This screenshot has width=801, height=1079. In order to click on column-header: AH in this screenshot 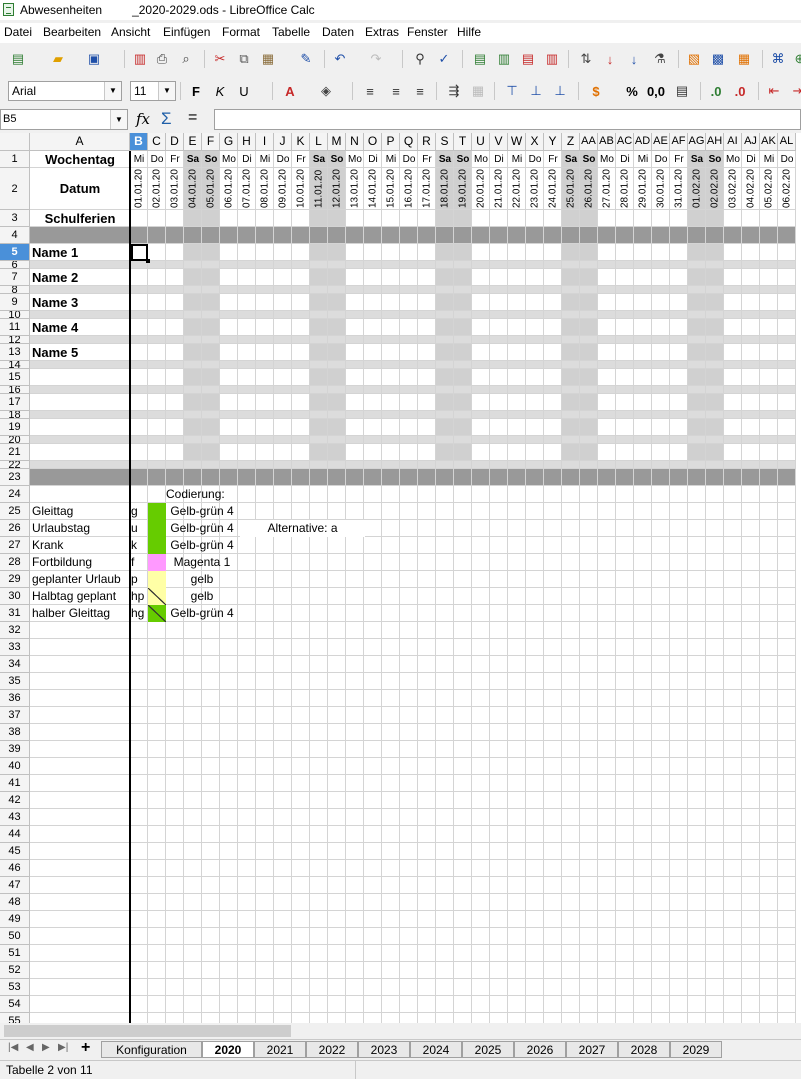, I will do `click(715, 142)`.